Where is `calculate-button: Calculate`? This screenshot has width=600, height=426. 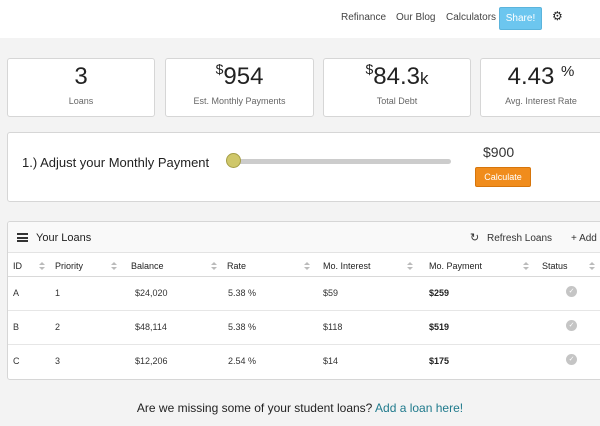
calculate-button: Calculate is located at coordinates (503, 177).